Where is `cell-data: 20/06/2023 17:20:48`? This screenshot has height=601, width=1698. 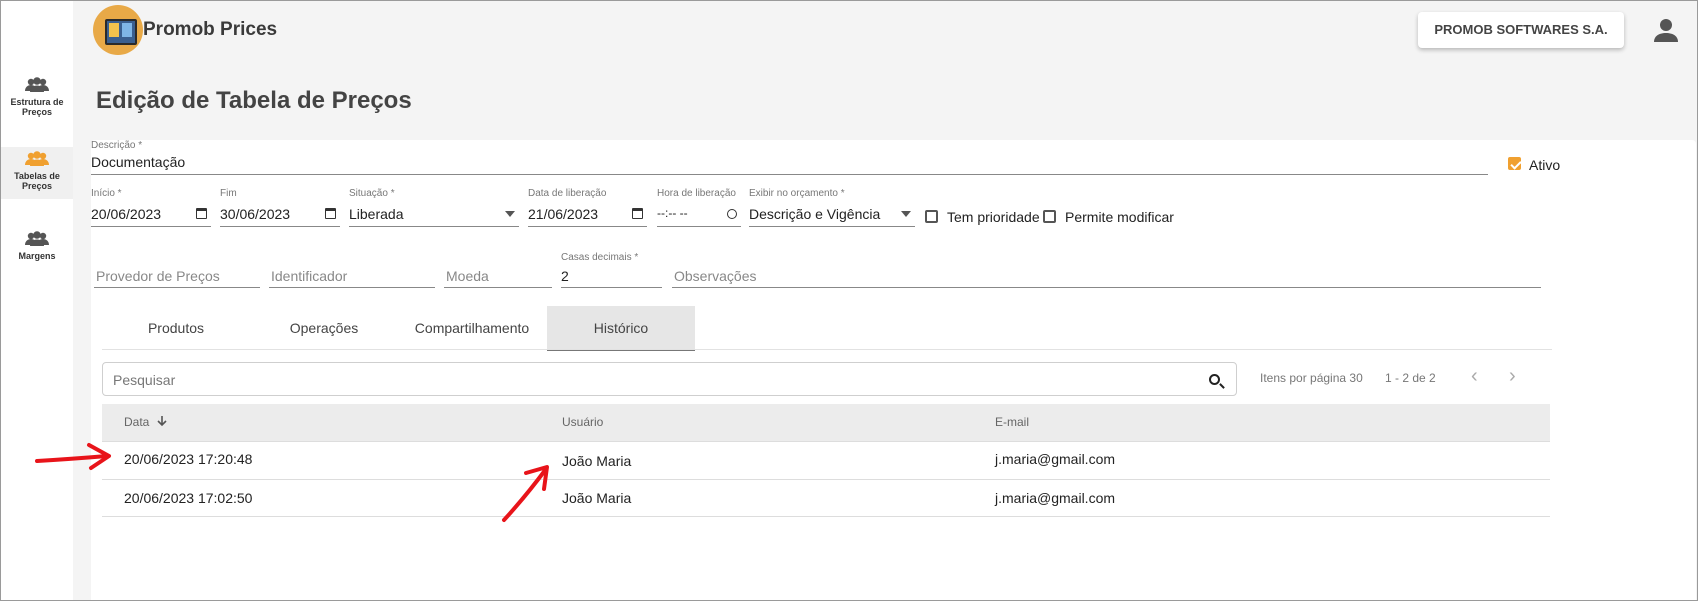 cell-data: 20/06/2023 17:20:48 is located at coordinates (188, 459).